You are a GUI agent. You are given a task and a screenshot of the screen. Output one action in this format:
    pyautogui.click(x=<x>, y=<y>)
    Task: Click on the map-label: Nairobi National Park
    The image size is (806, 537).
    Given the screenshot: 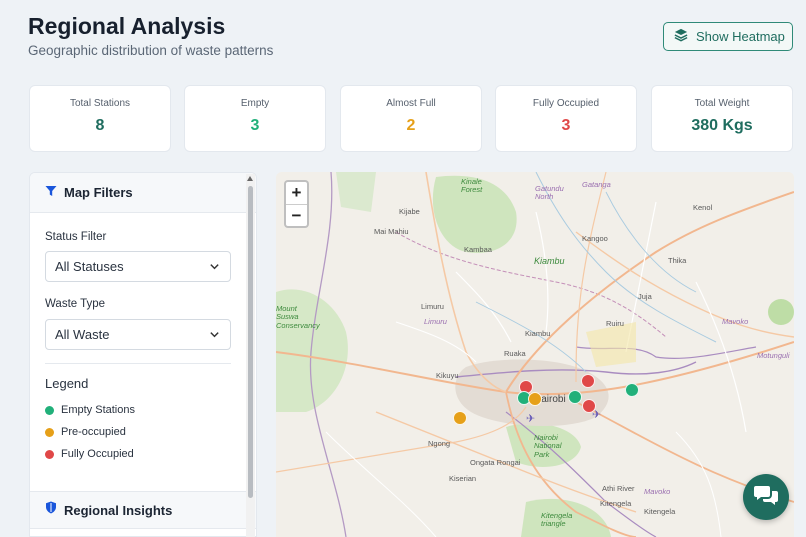 What is the action you would take?
    pyautogui.click(x=548, y=446)
    